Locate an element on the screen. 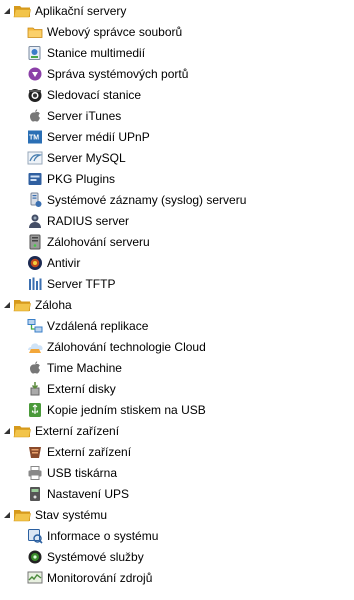  tftp-icon is located at coordinates (35, 284).